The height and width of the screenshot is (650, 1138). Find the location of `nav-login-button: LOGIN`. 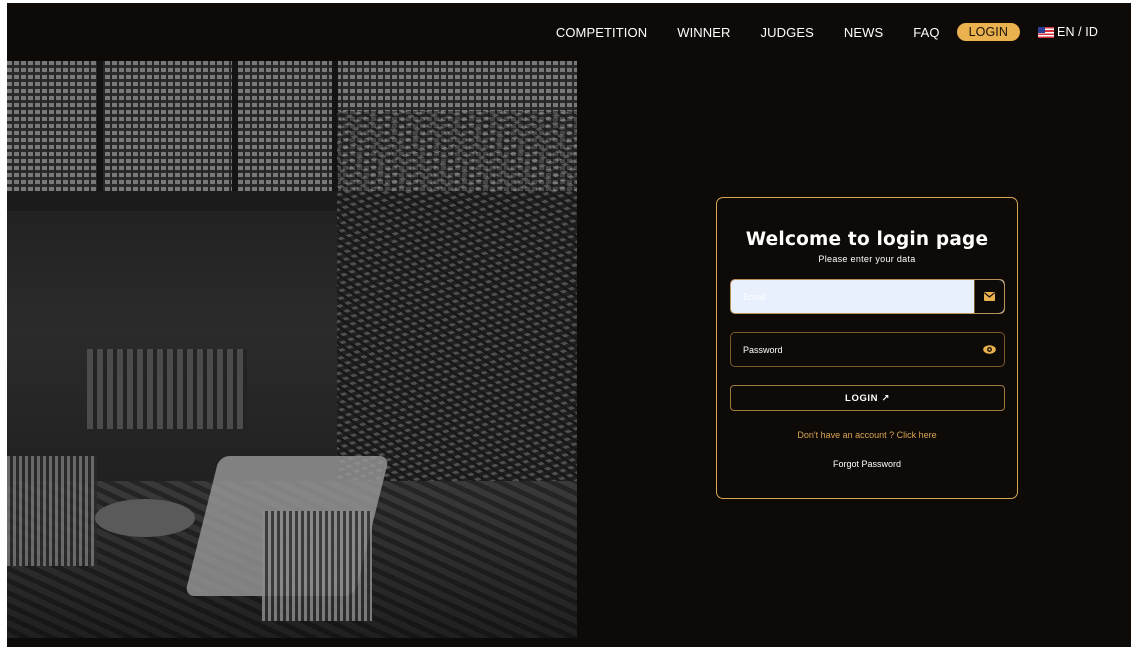

nav-login-button: LOGIN is located at coordinates (988, 32).